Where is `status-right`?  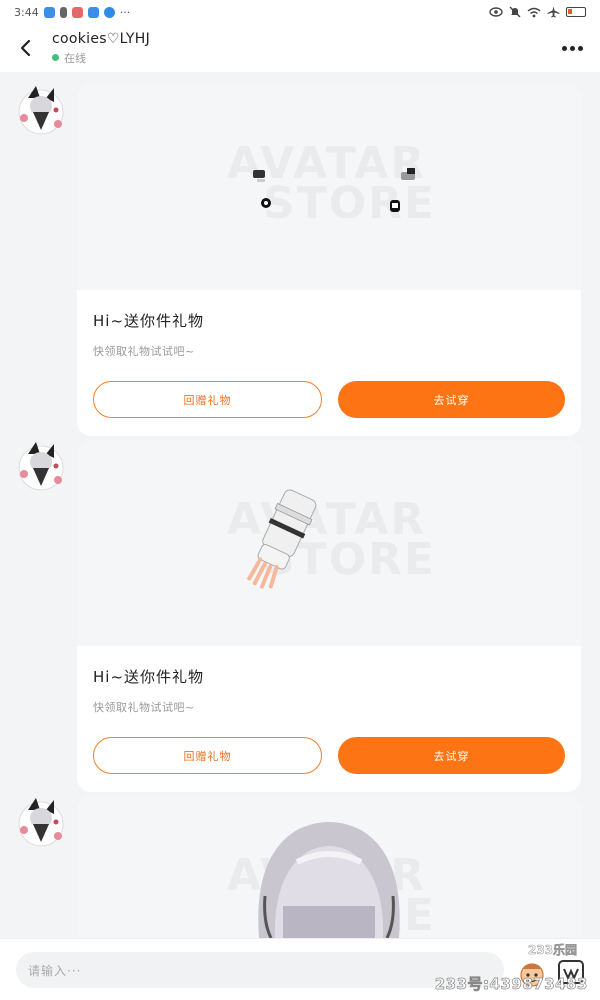 status-right is located at coordinates (537, 12).